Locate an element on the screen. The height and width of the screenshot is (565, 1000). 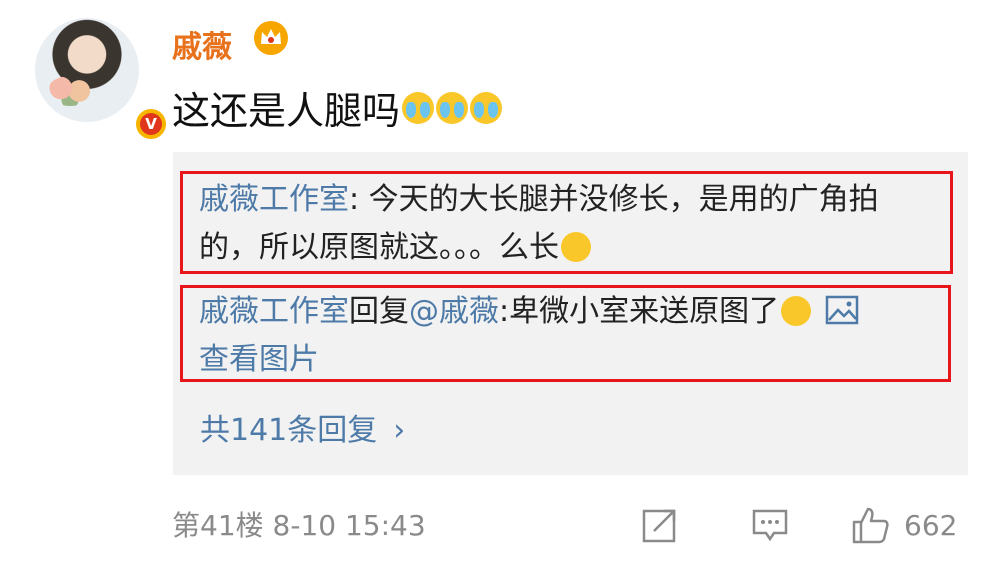
share-icon is located at coordinates (660, 525).